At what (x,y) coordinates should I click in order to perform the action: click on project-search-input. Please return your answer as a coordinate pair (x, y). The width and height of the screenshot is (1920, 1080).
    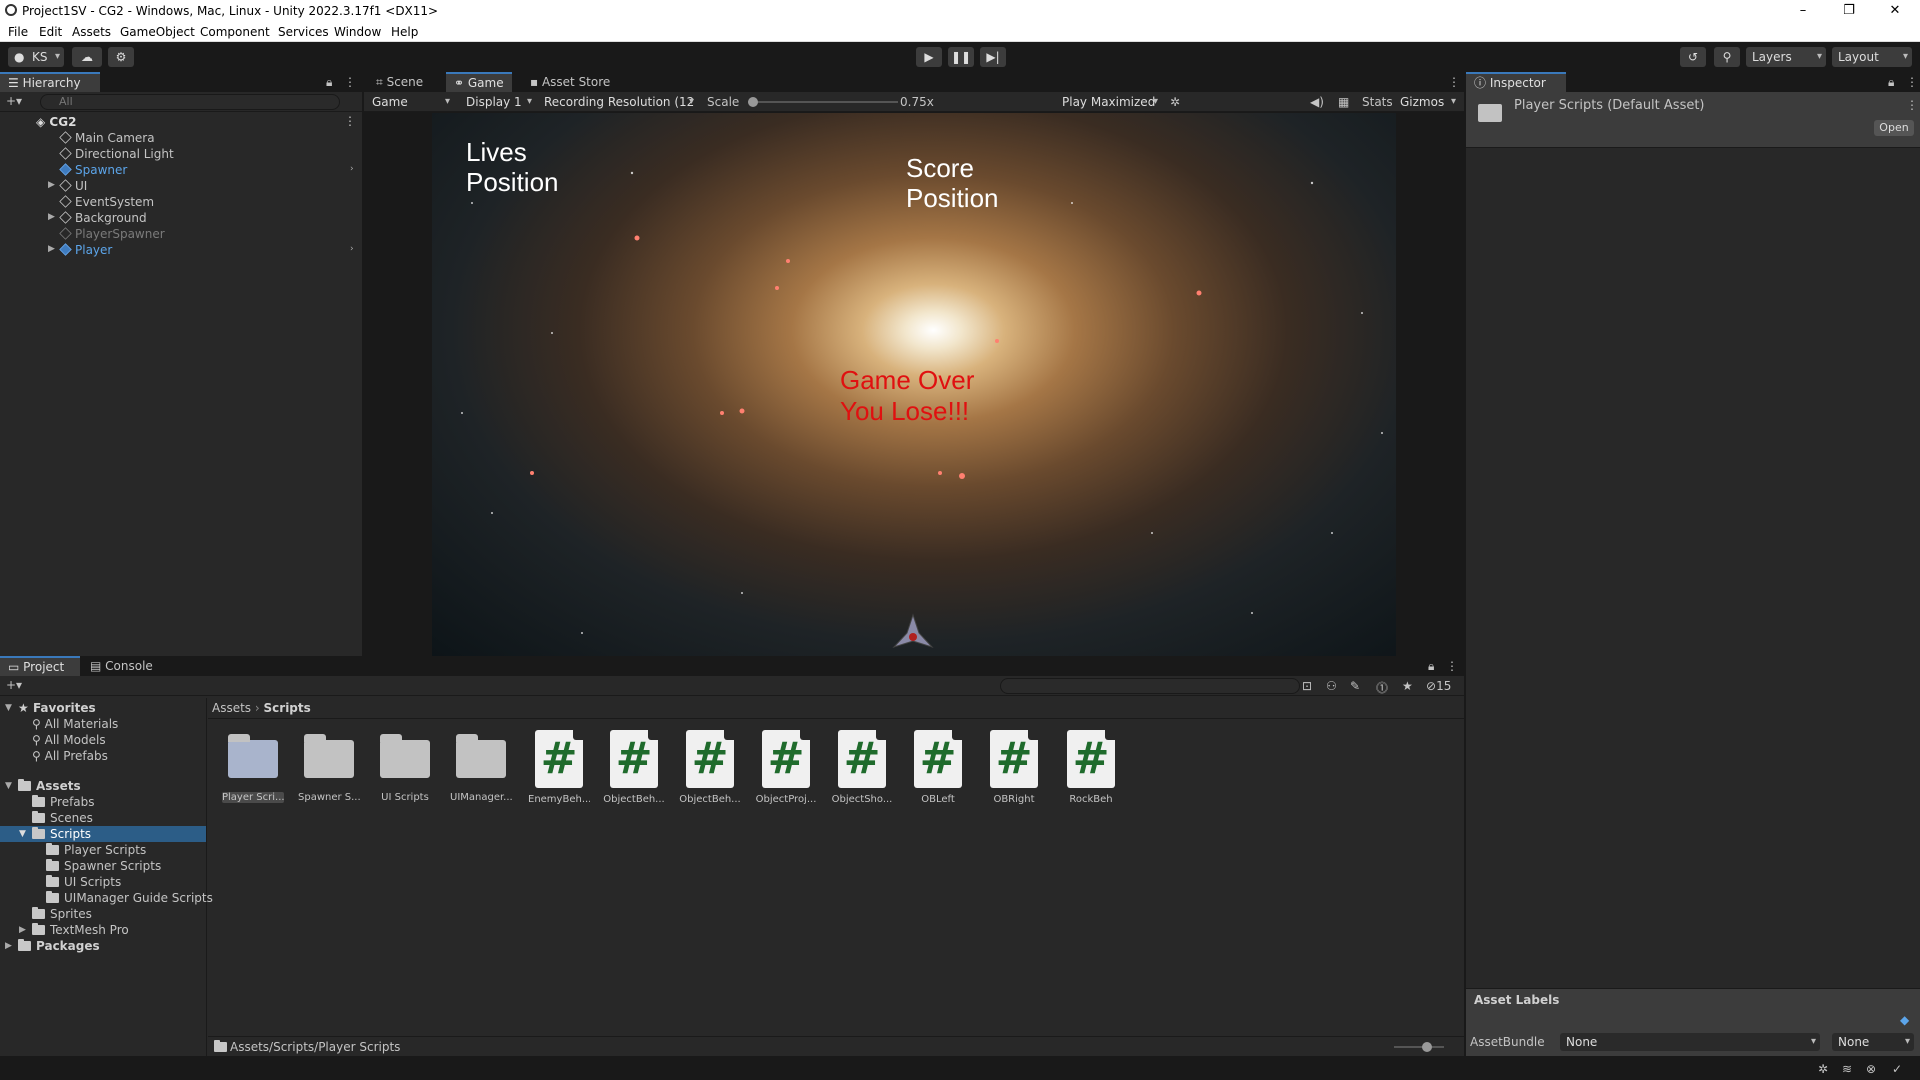
    Looking at the image, I should click on (1150, 686).